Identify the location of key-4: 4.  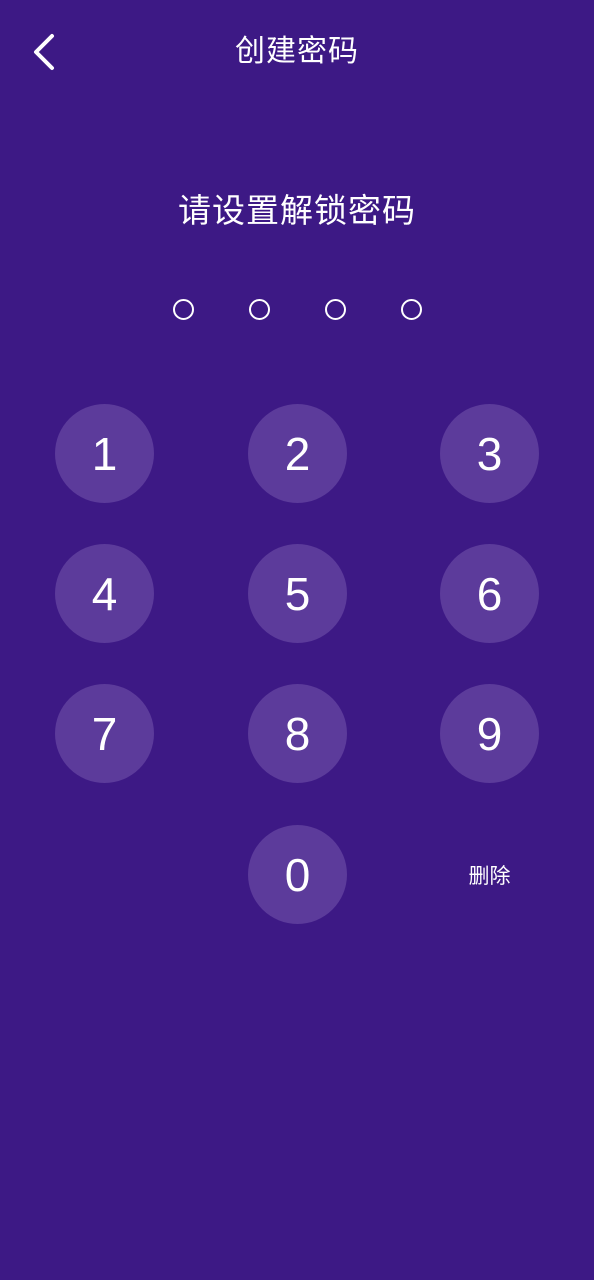
(104, 593).